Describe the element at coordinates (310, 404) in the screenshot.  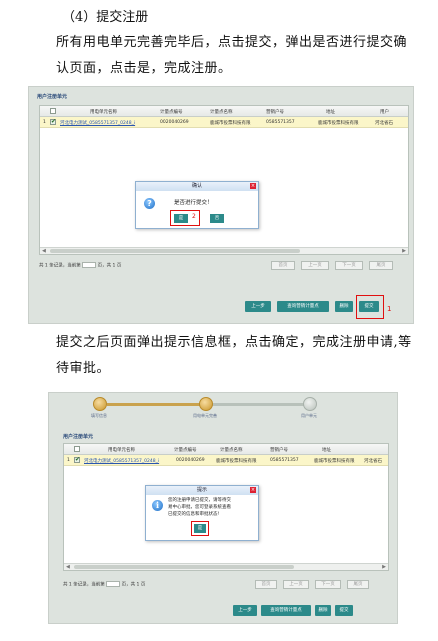
I see `step-dot-pending` at that location.